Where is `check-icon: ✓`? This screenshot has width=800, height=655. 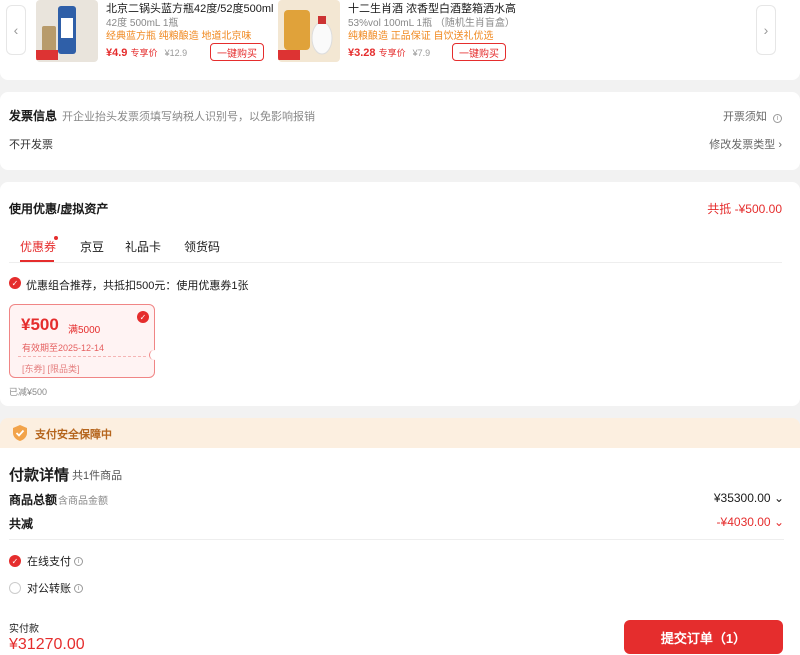
check-icon: ✓ is located at coordinates (15, 283).